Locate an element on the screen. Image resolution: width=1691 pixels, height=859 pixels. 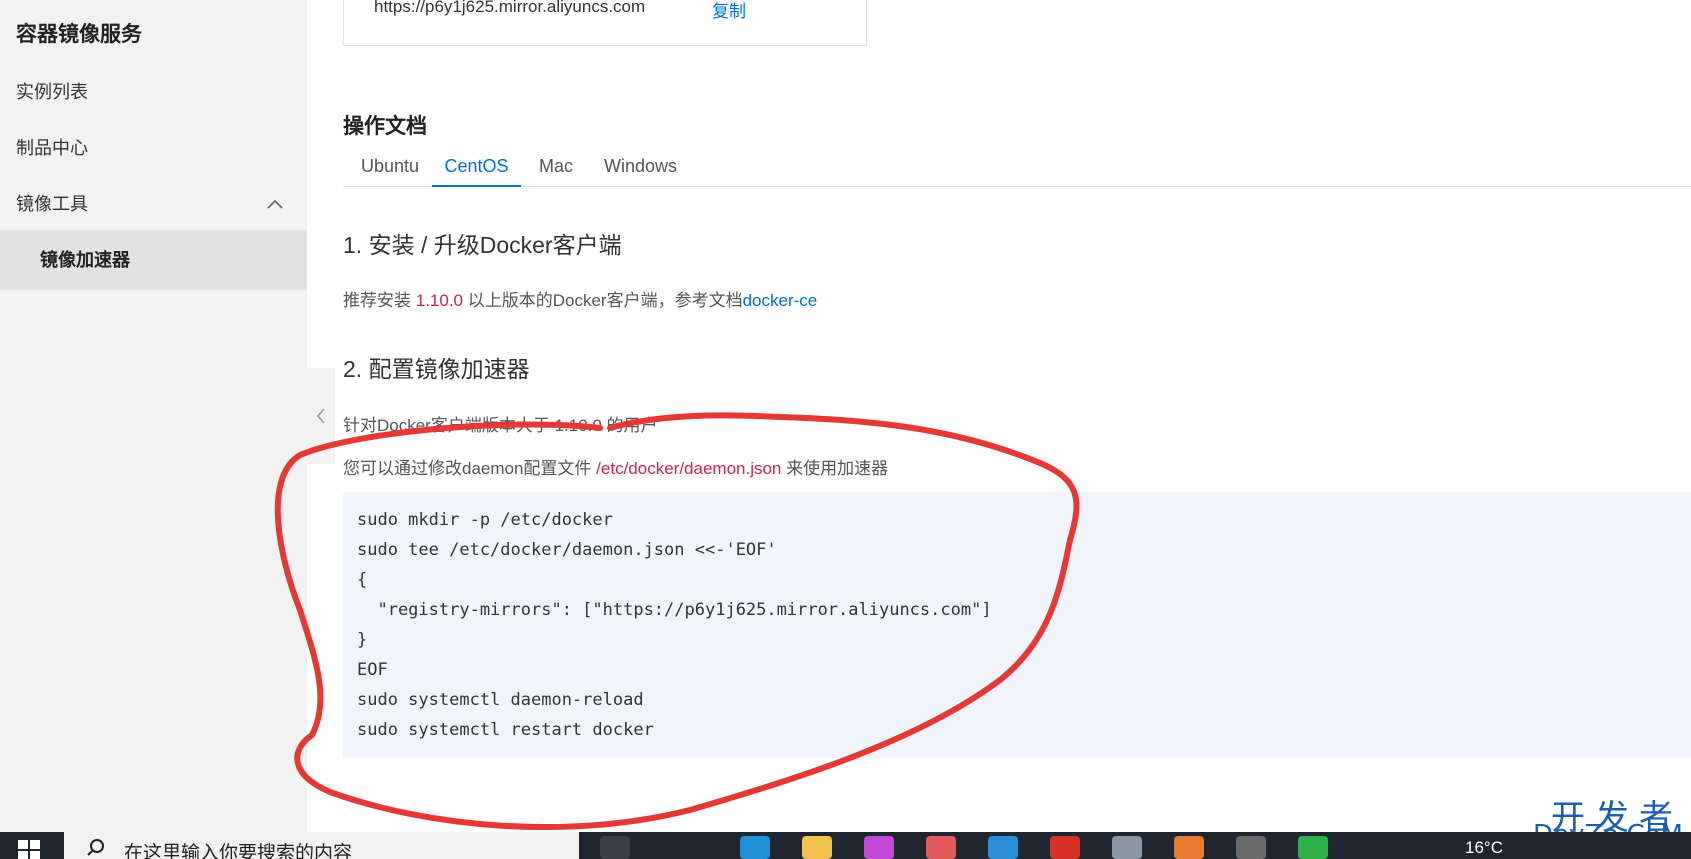
tab-centos: CentOS is located at coordinates (476, 166).